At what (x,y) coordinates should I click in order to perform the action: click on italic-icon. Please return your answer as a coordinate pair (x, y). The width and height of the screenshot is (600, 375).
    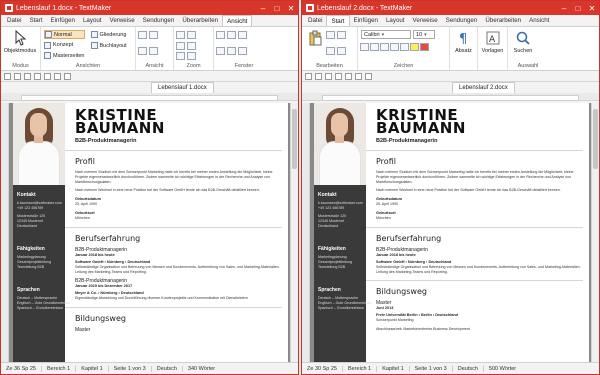
    Looking at the image, I should click on (374, 47).